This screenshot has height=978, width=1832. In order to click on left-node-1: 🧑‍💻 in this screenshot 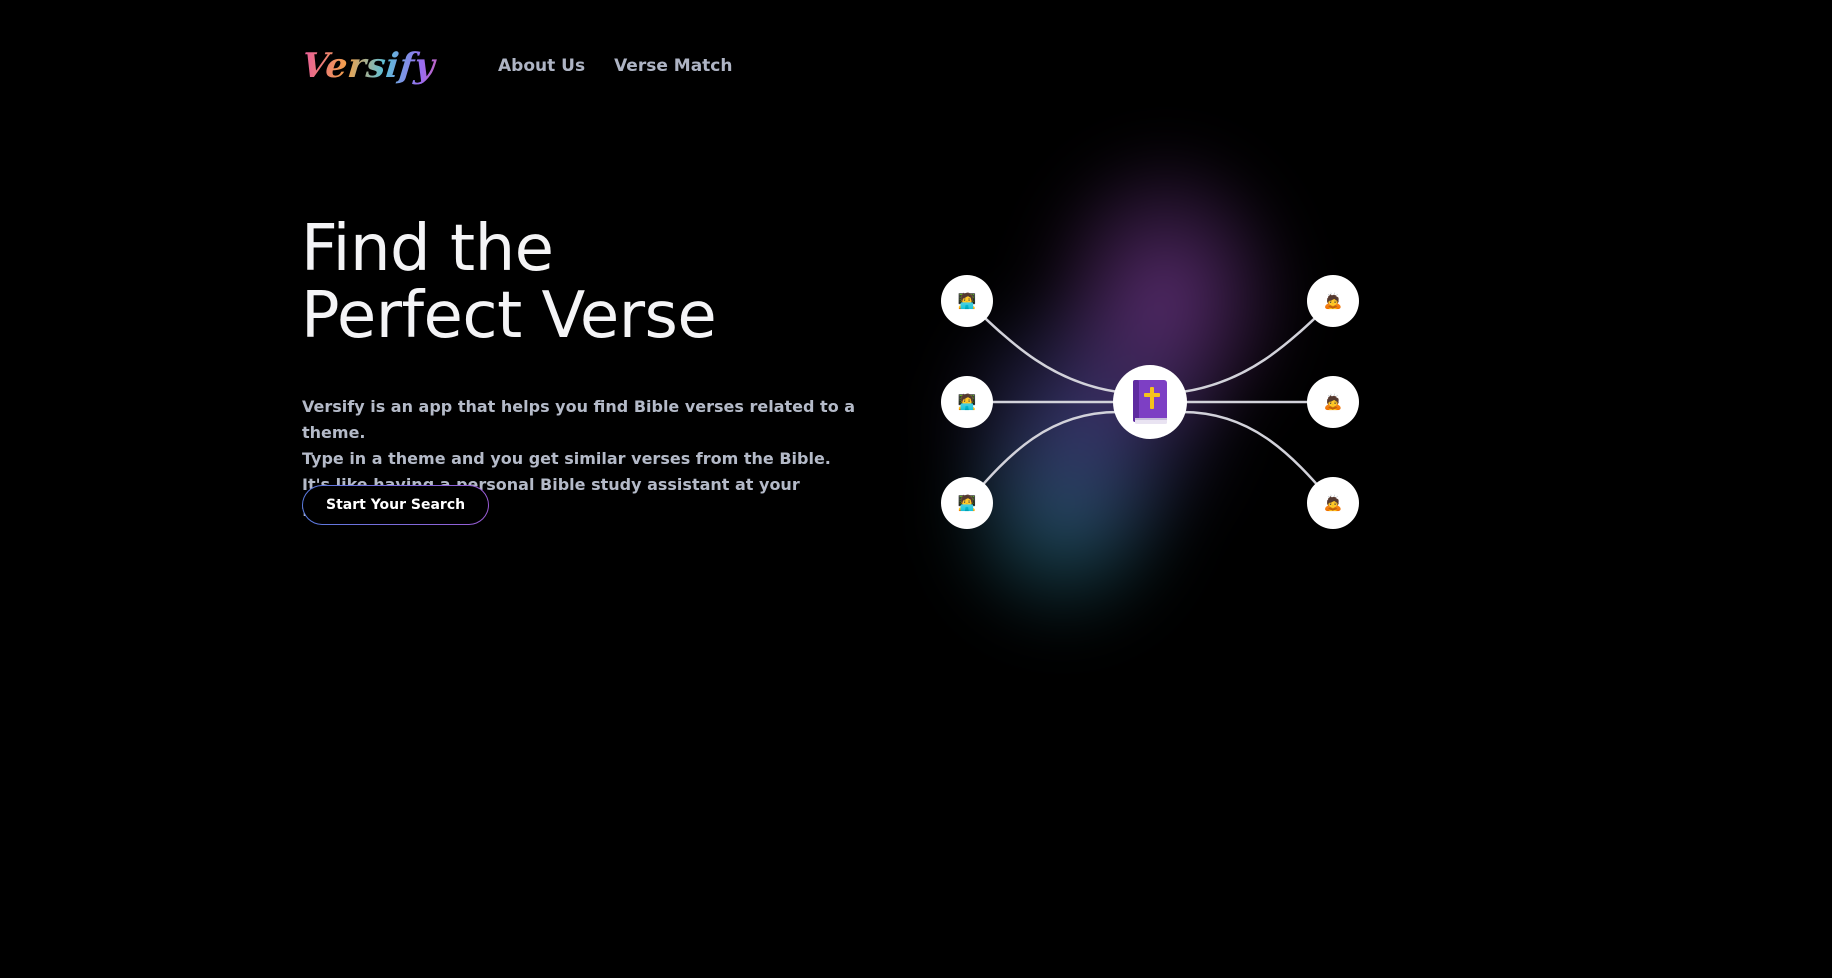, I will do `click(967, 301)`.